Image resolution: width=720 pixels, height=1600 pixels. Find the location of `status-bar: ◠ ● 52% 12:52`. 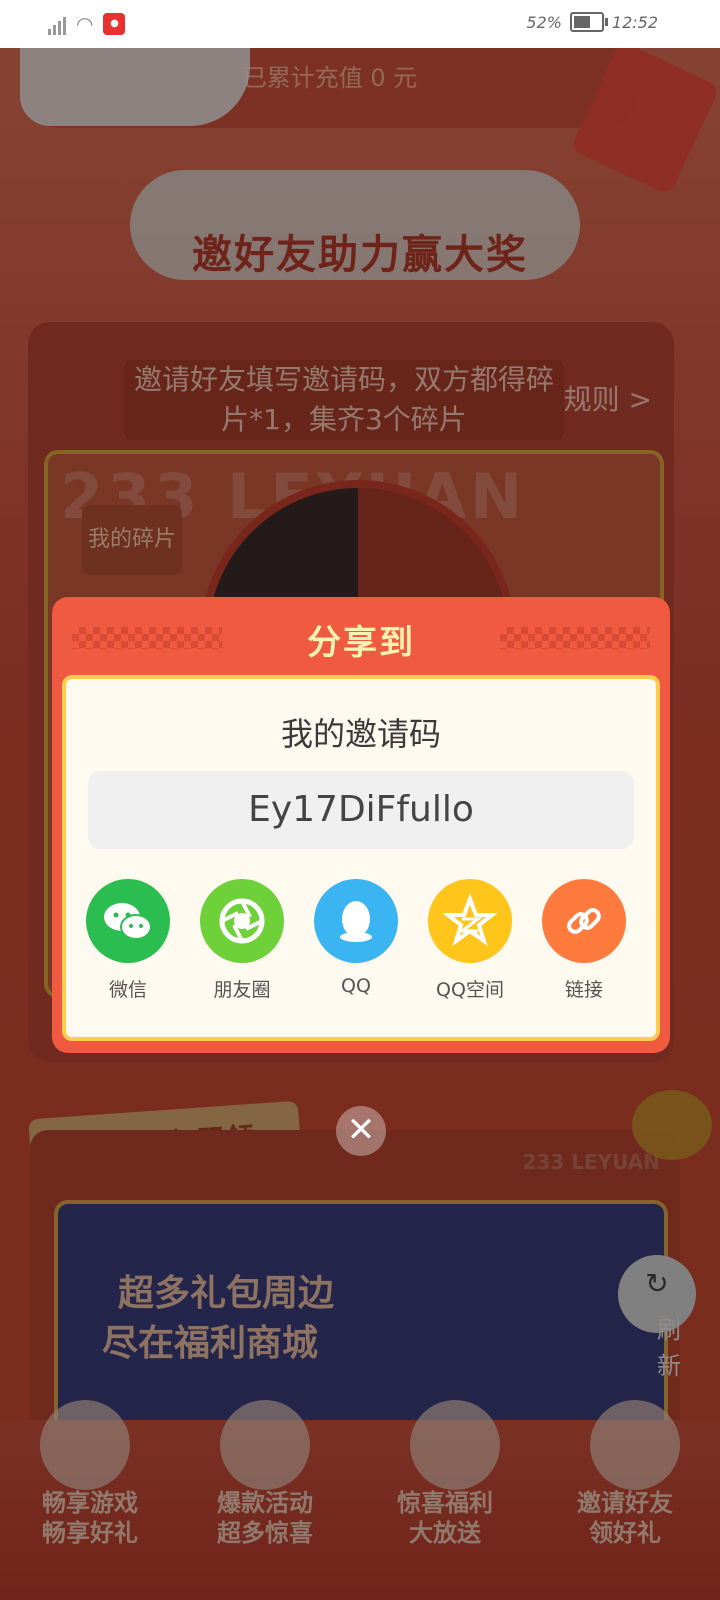

status-bar: ◠ ● 52% 12:52 is located at coordinates (360, 24).